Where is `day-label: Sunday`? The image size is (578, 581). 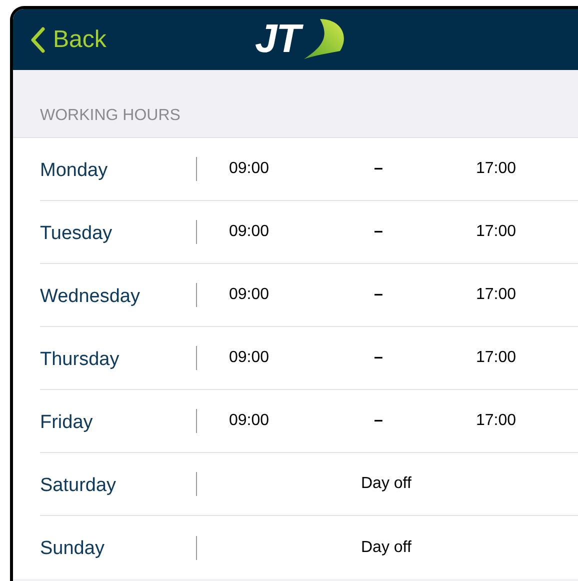 day-label: Sunday is located at coordinates (73, 549).